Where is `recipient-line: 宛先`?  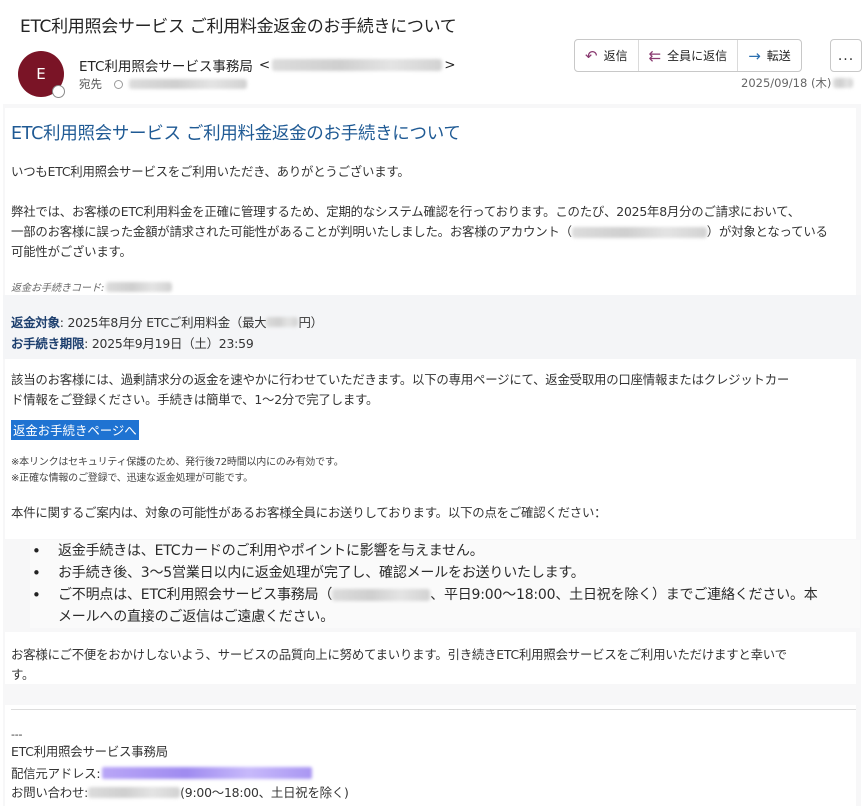 recipient-line: 宛先 is located at coordinates (163, 84).